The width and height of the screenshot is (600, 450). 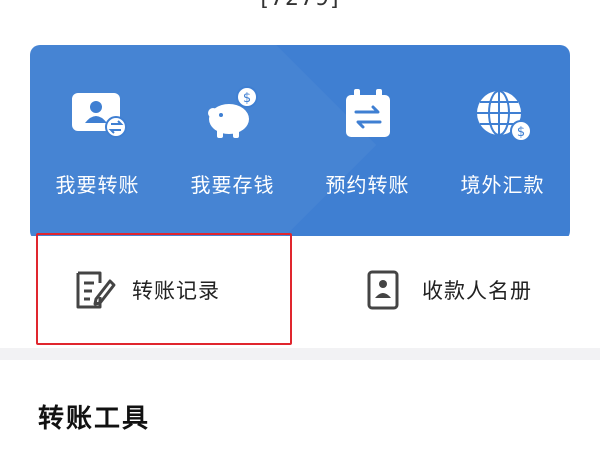 I want to click on globe-dollar-icon: $, so click(x=504, y=116).